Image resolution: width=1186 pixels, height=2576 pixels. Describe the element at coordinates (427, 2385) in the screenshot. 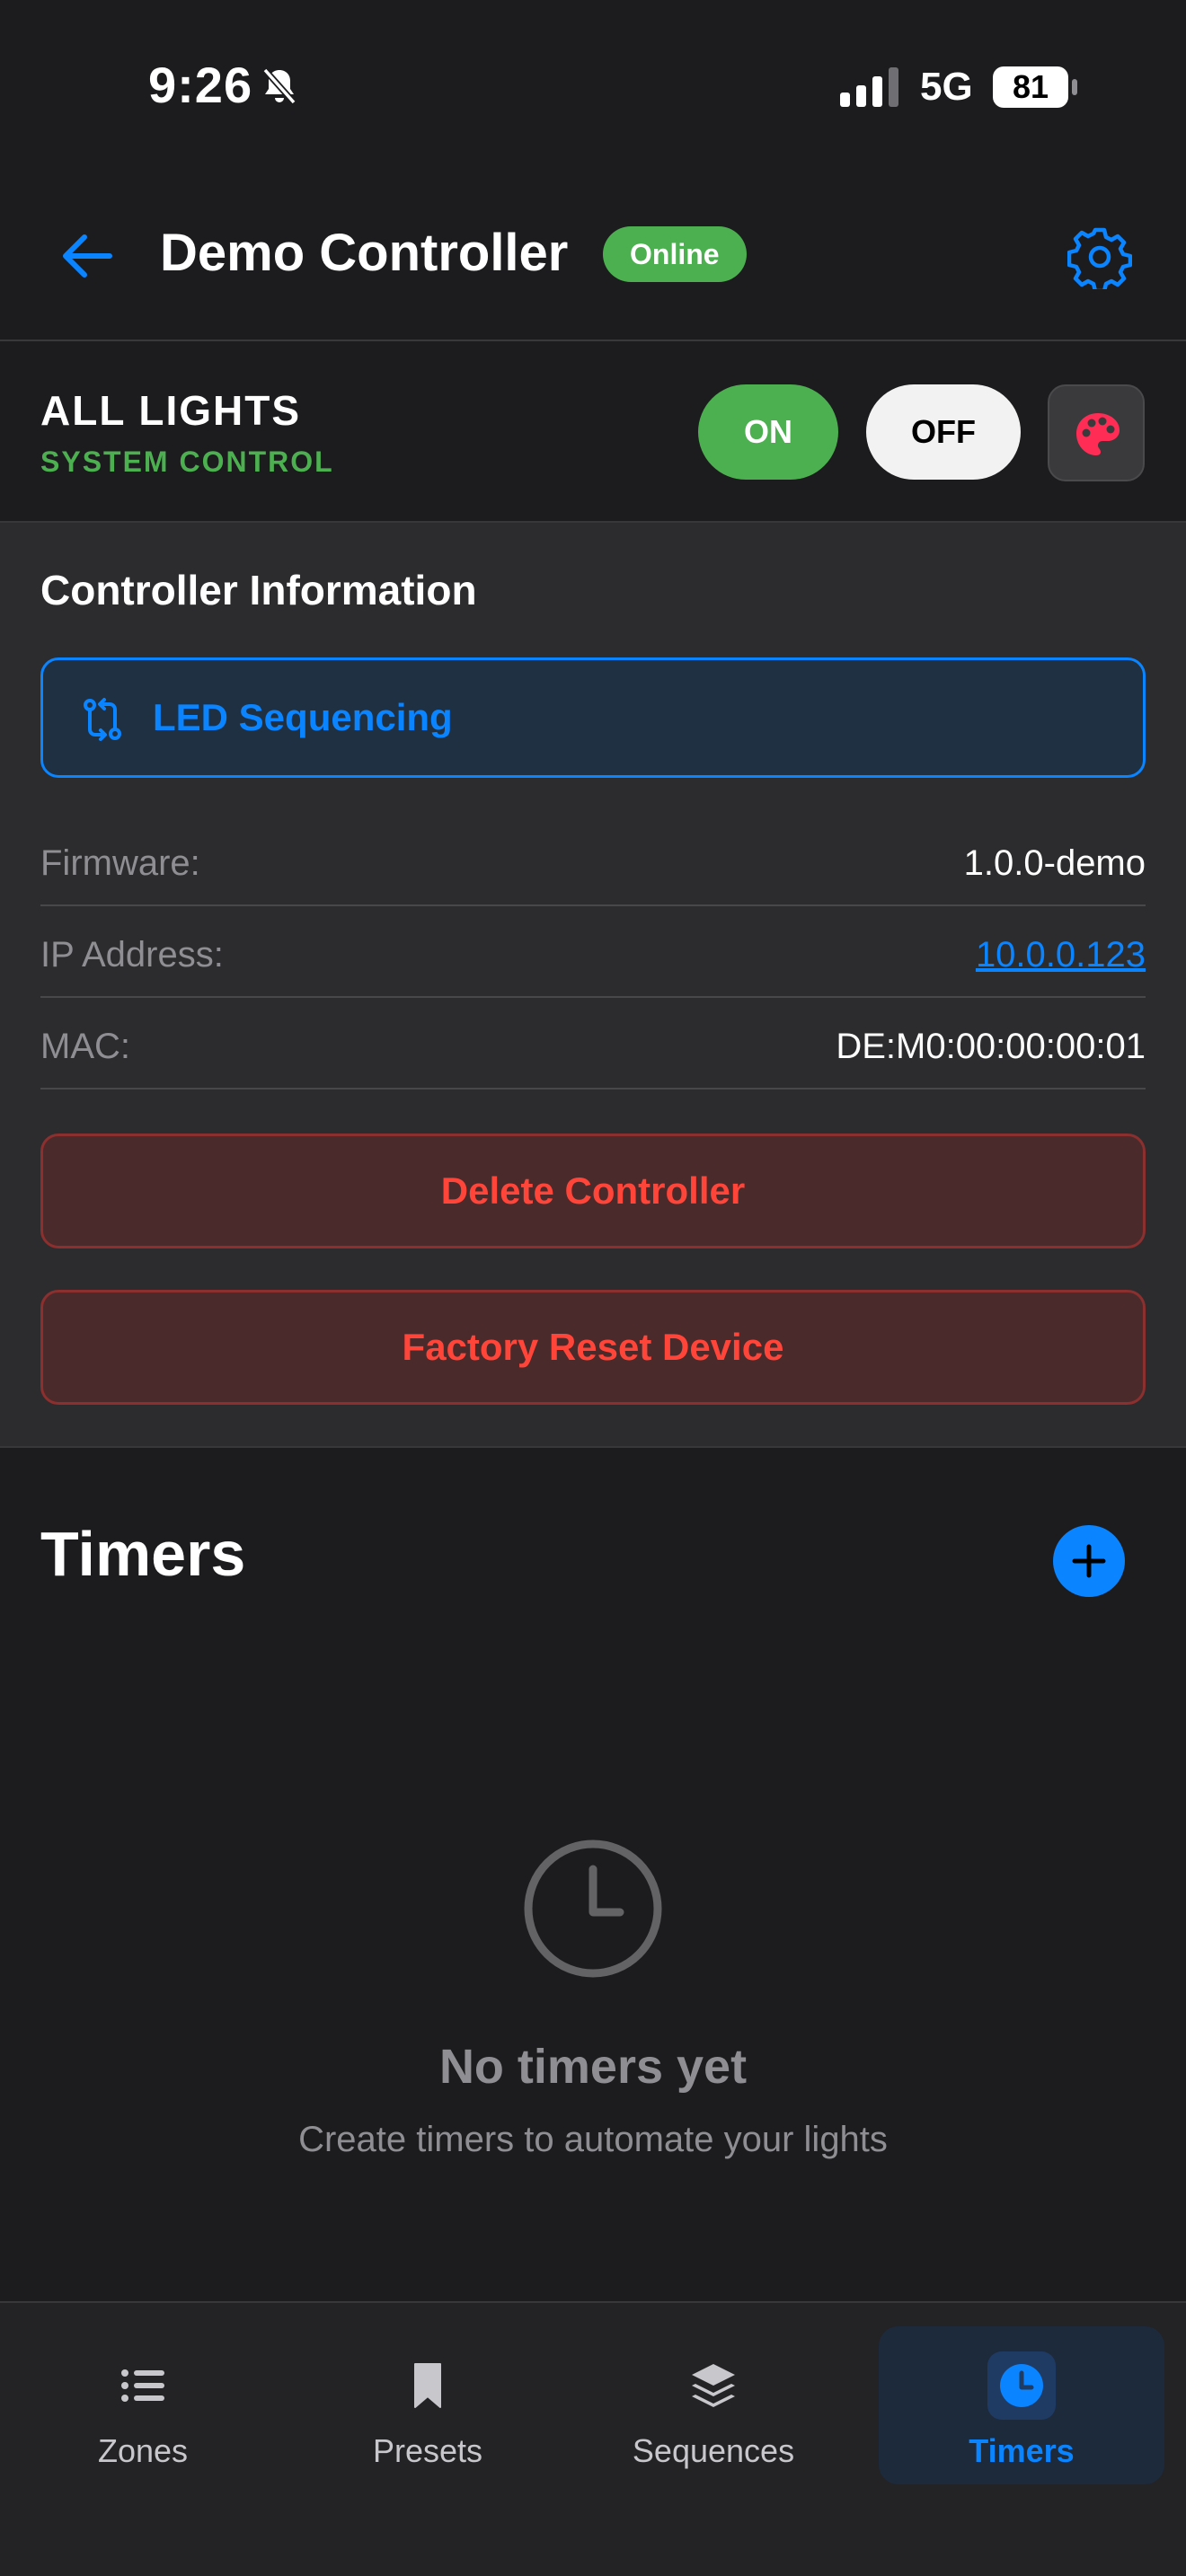

I see `bookmark-icon` at that location.